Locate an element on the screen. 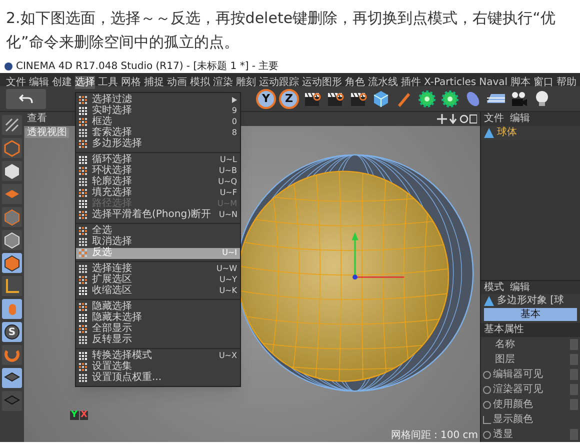 This screenshot has width=580, height=445. menu-bar-item: 运动跟踪 is located at coordinates (279, 82).